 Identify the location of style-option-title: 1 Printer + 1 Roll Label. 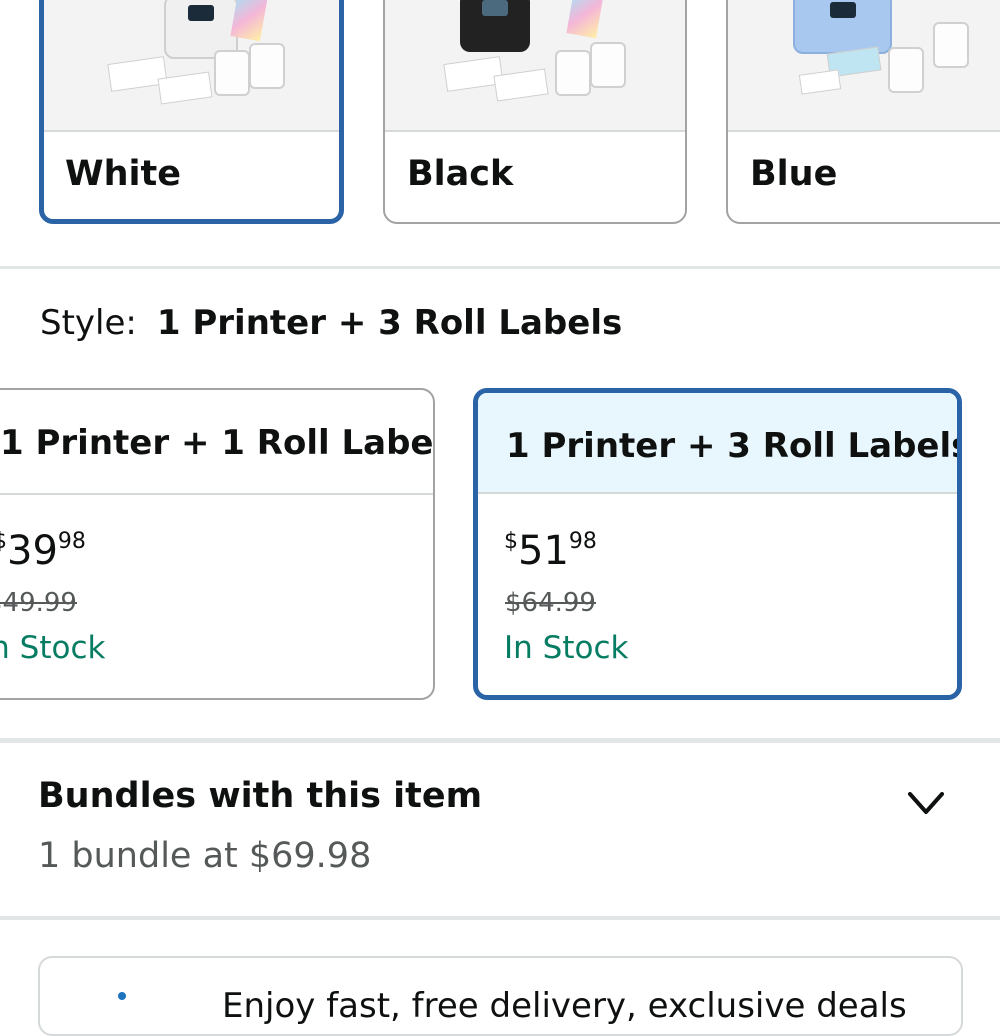
(217, 443).